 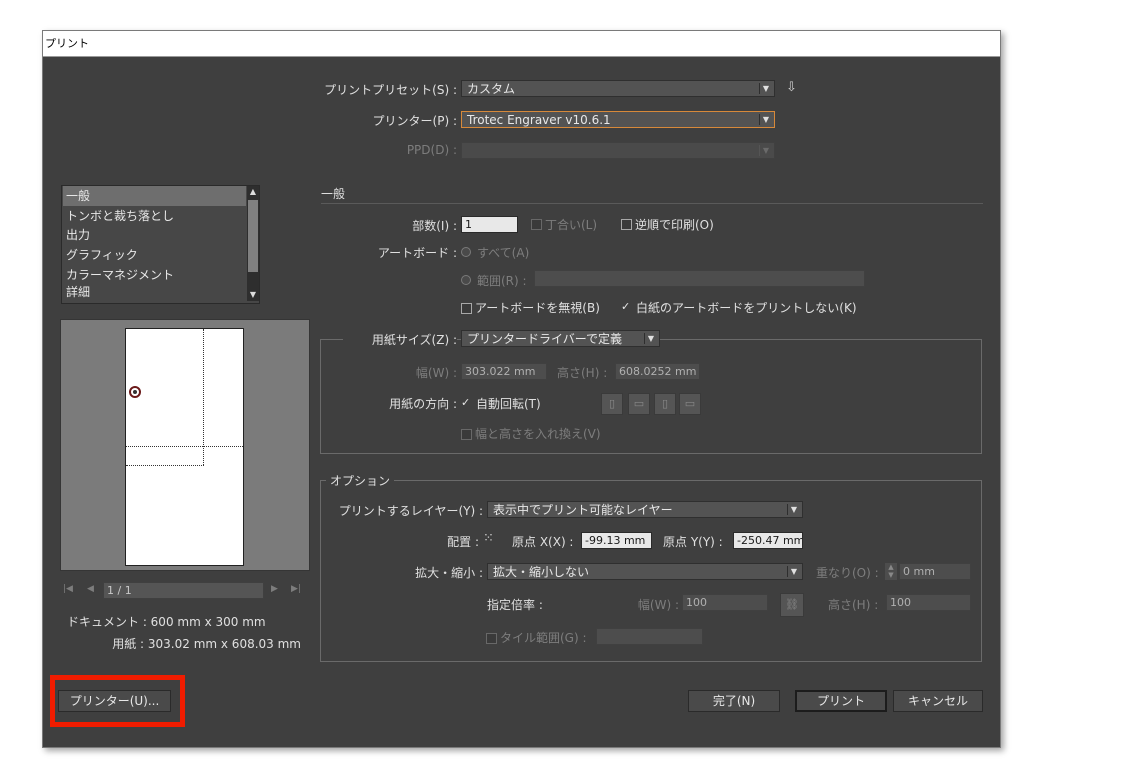 I want to click on category-item-marks-bleed: トンボと裁ち落とし, so click(x=156, y=216).